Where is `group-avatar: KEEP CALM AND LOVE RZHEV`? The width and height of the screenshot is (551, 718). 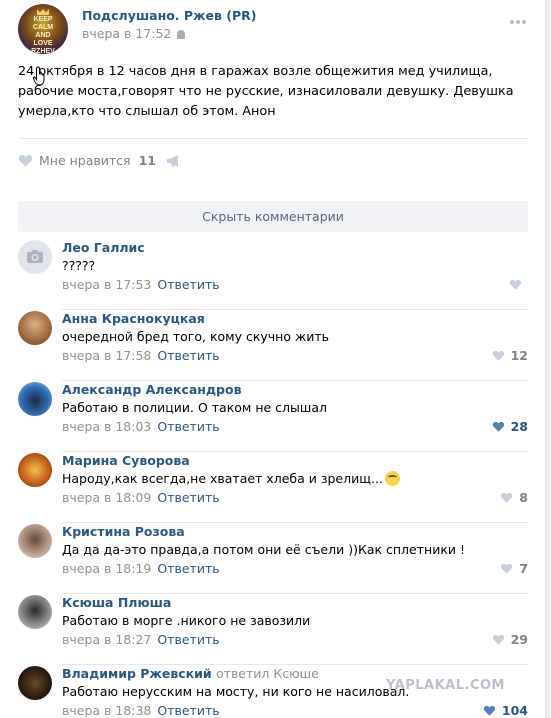 group-avatar: KEEP CALM AND LOVE RZHEV is located at coordinates (43, 29).